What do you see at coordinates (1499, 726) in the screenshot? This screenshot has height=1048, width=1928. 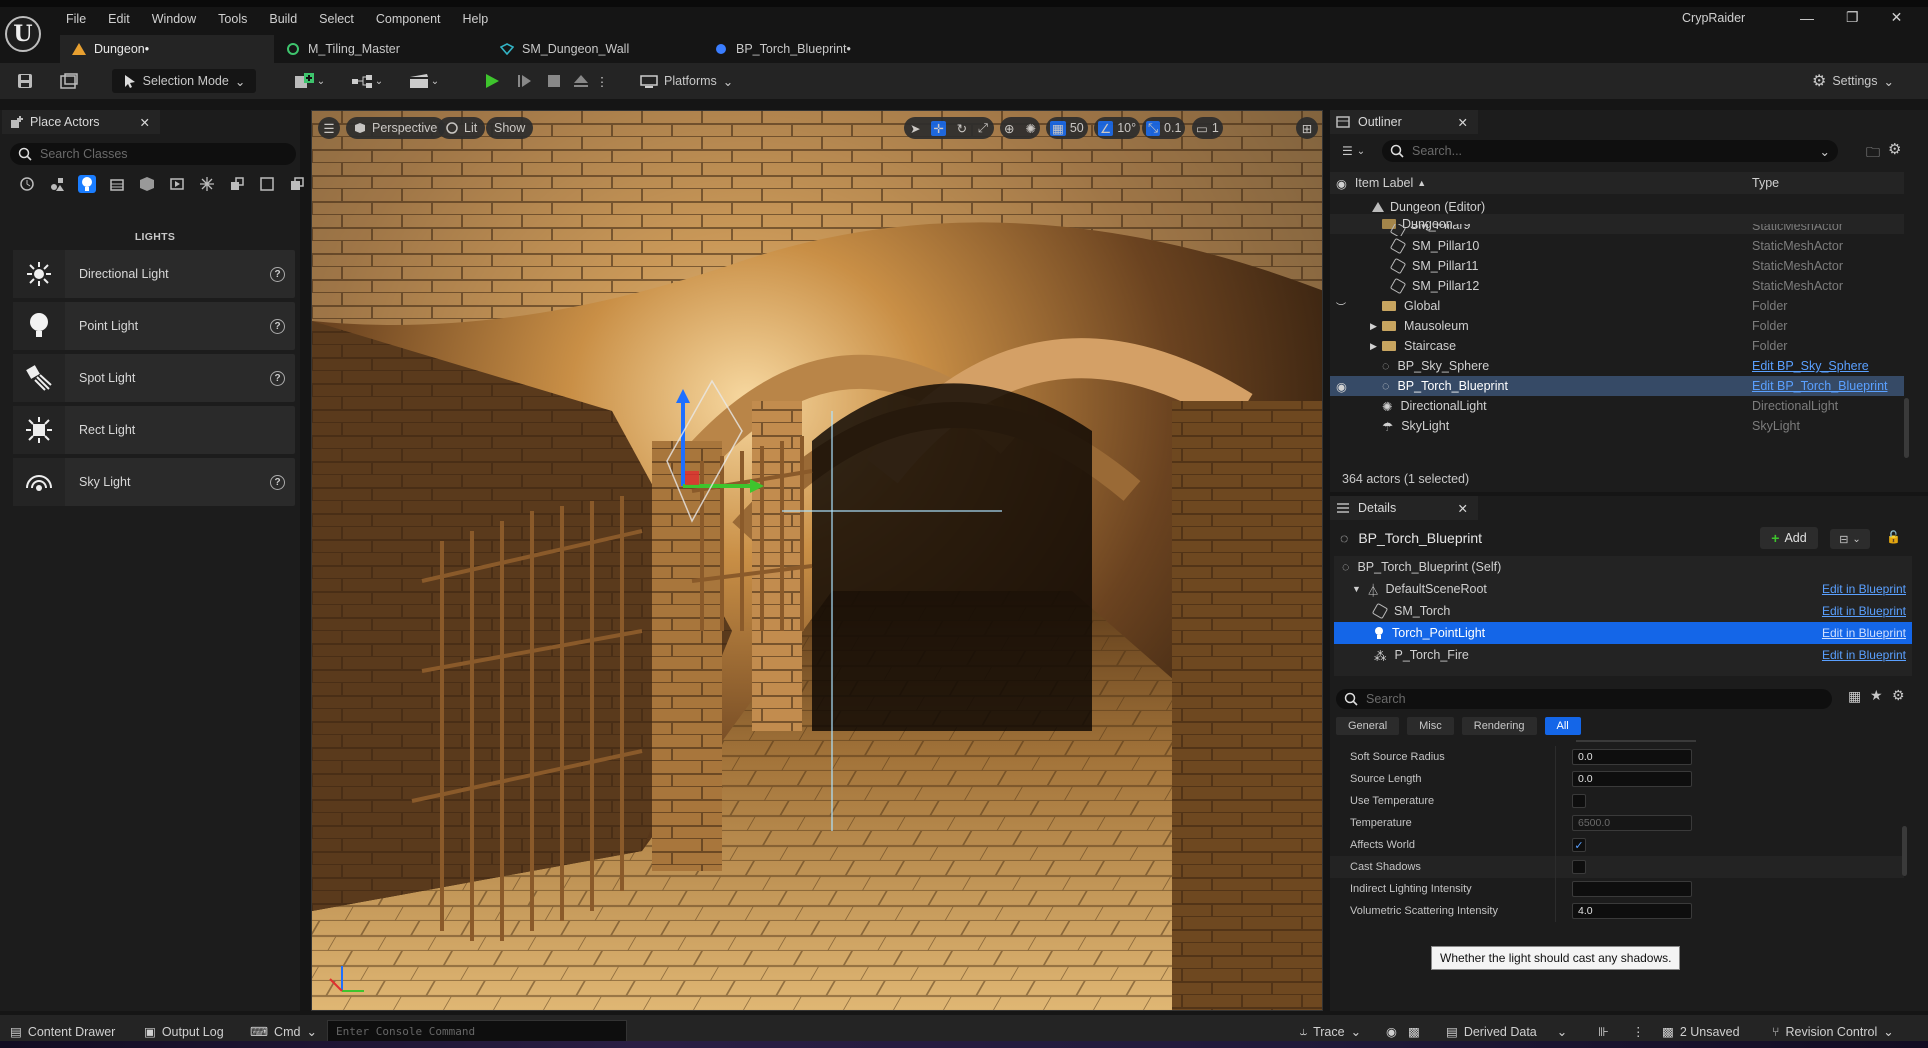 I see `filter-rendering: Rendering` at bounding box center [1499, 726].